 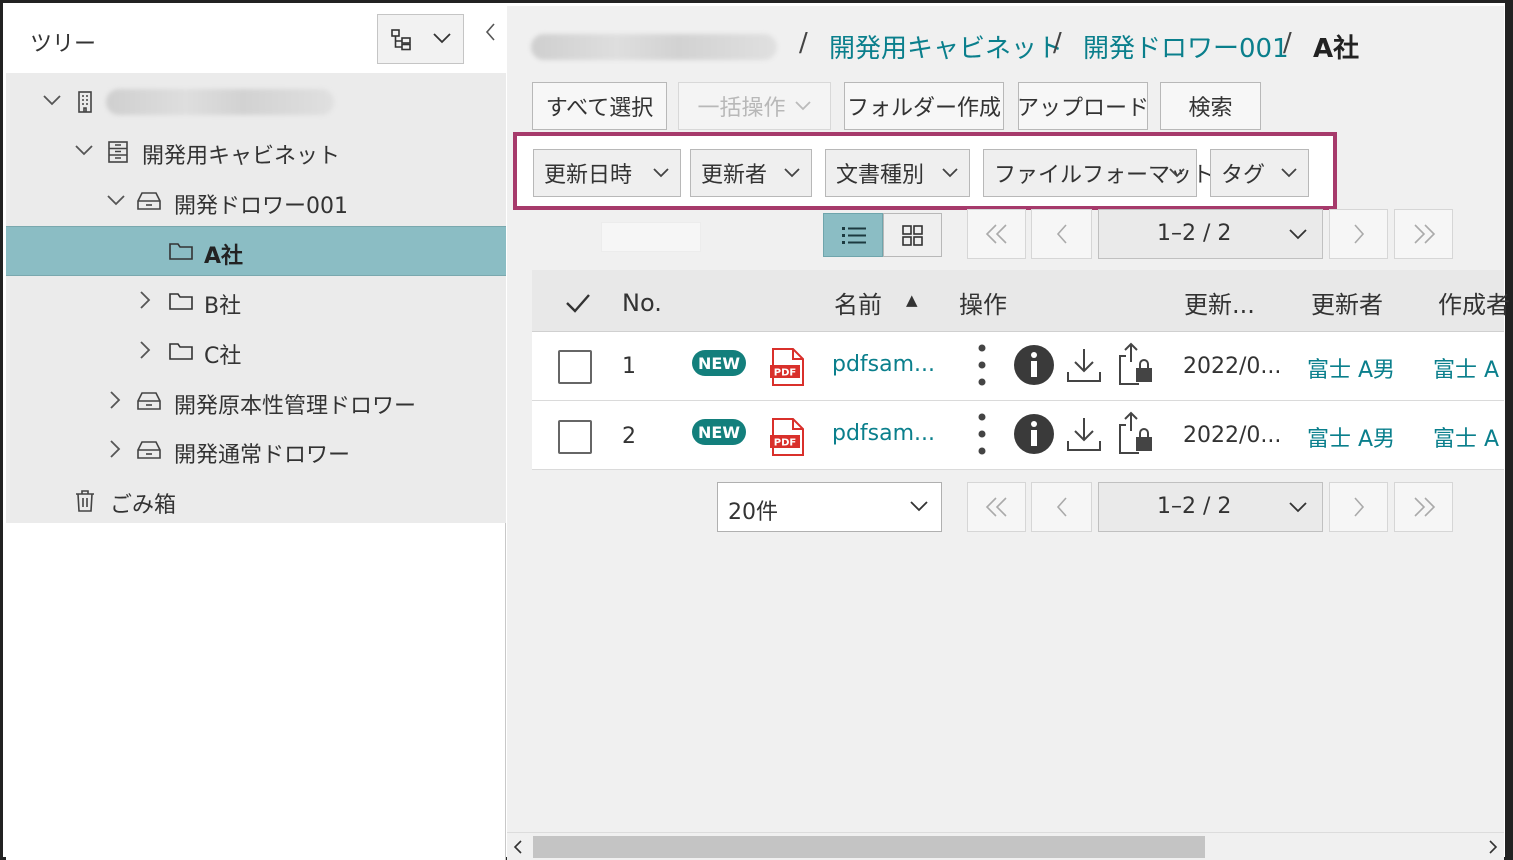 What do you see at coordinates (256, 352) in the screenshot?
I see `tree-item-company-c: C社` at bounding box center [256, 352].